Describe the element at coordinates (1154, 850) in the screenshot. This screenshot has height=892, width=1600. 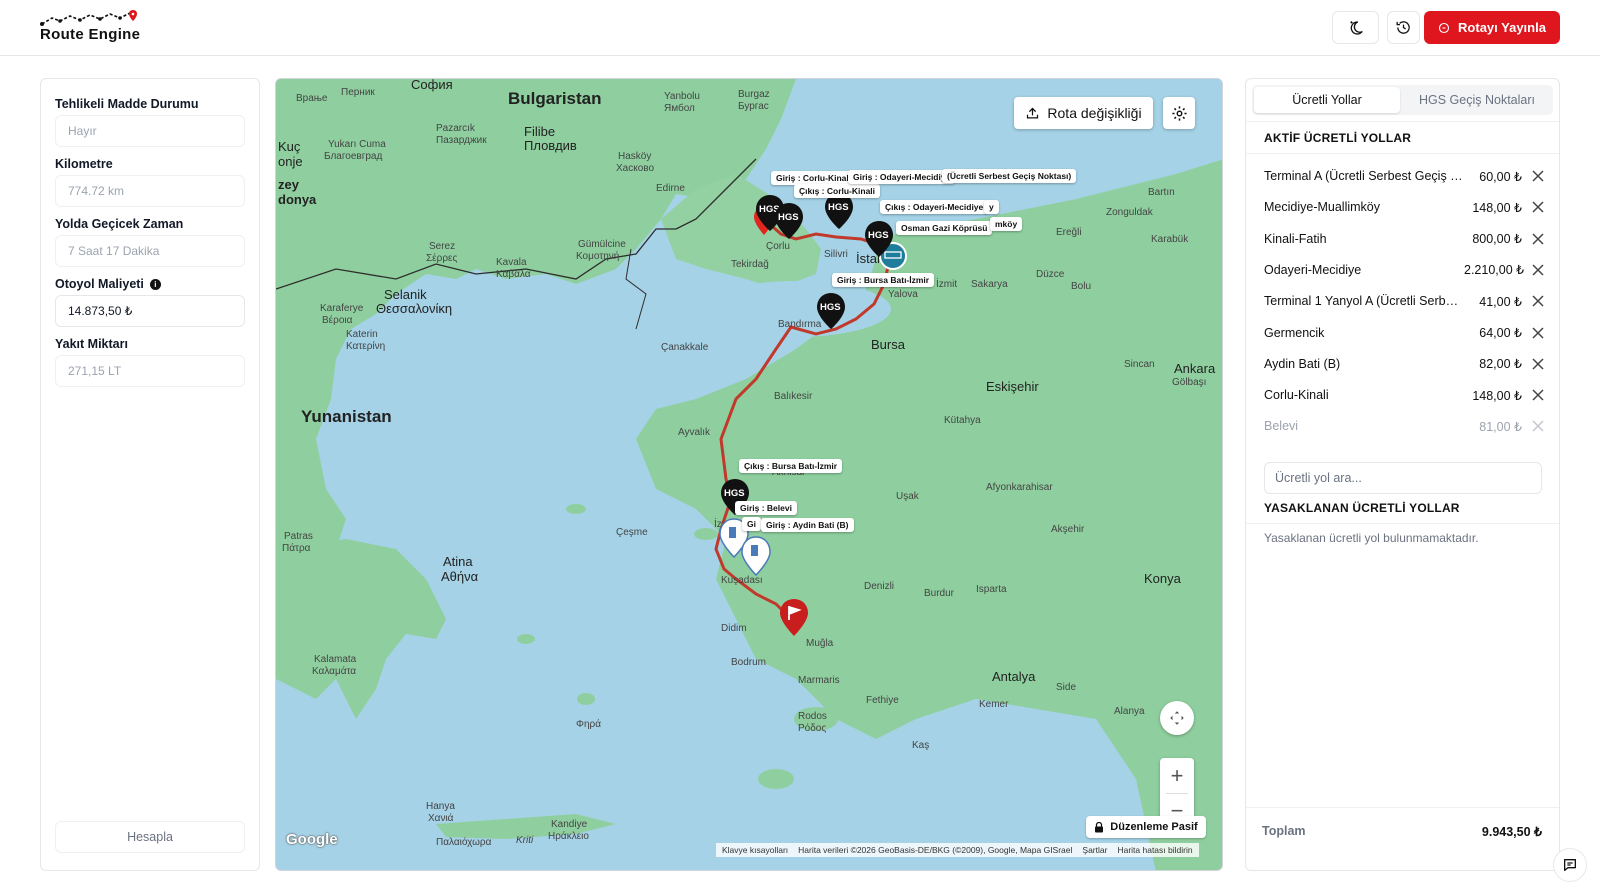
I see `report-error-link: Harita hatası bildirin` at that location.